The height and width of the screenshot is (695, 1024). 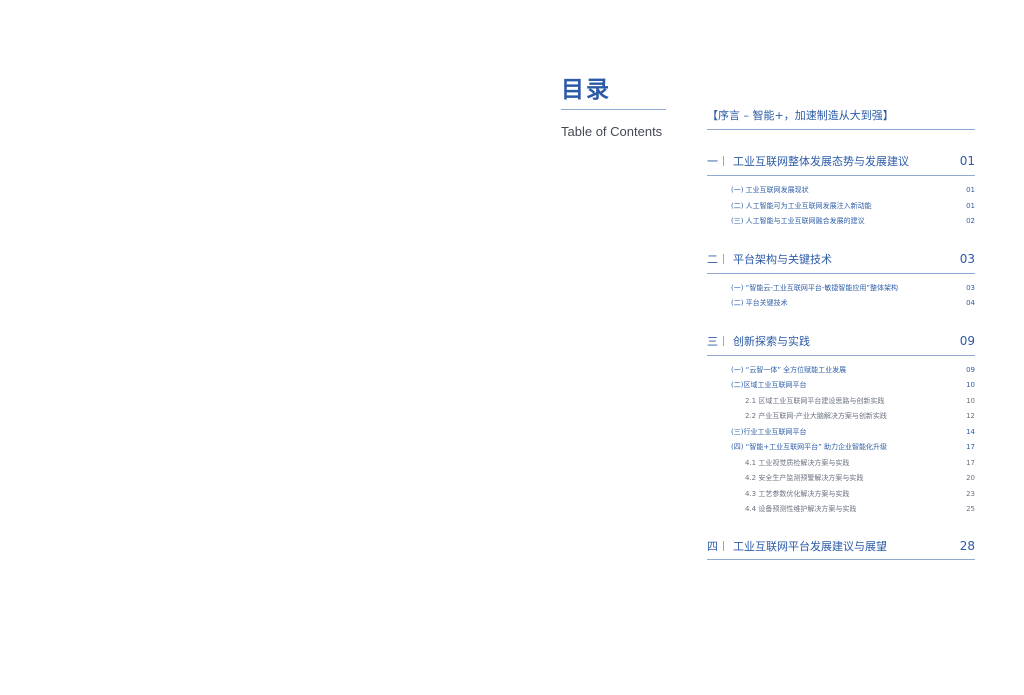 What do you see at coordinates (586, 90) in the screenshot?
I see `page-title: 目录` at bounding box center [586, 90].